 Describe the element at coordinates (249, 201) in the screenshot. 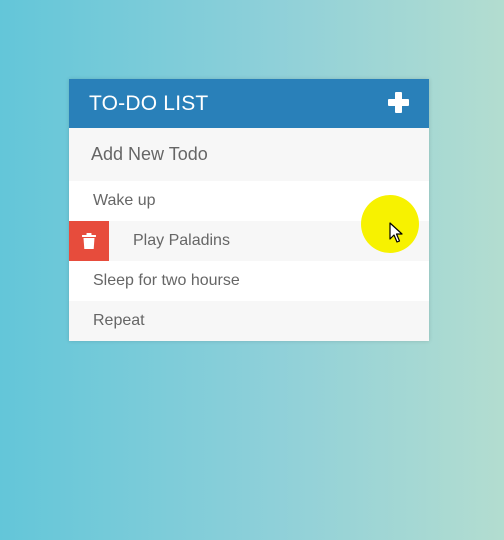

I see `todo-item: Wake up` at that location.